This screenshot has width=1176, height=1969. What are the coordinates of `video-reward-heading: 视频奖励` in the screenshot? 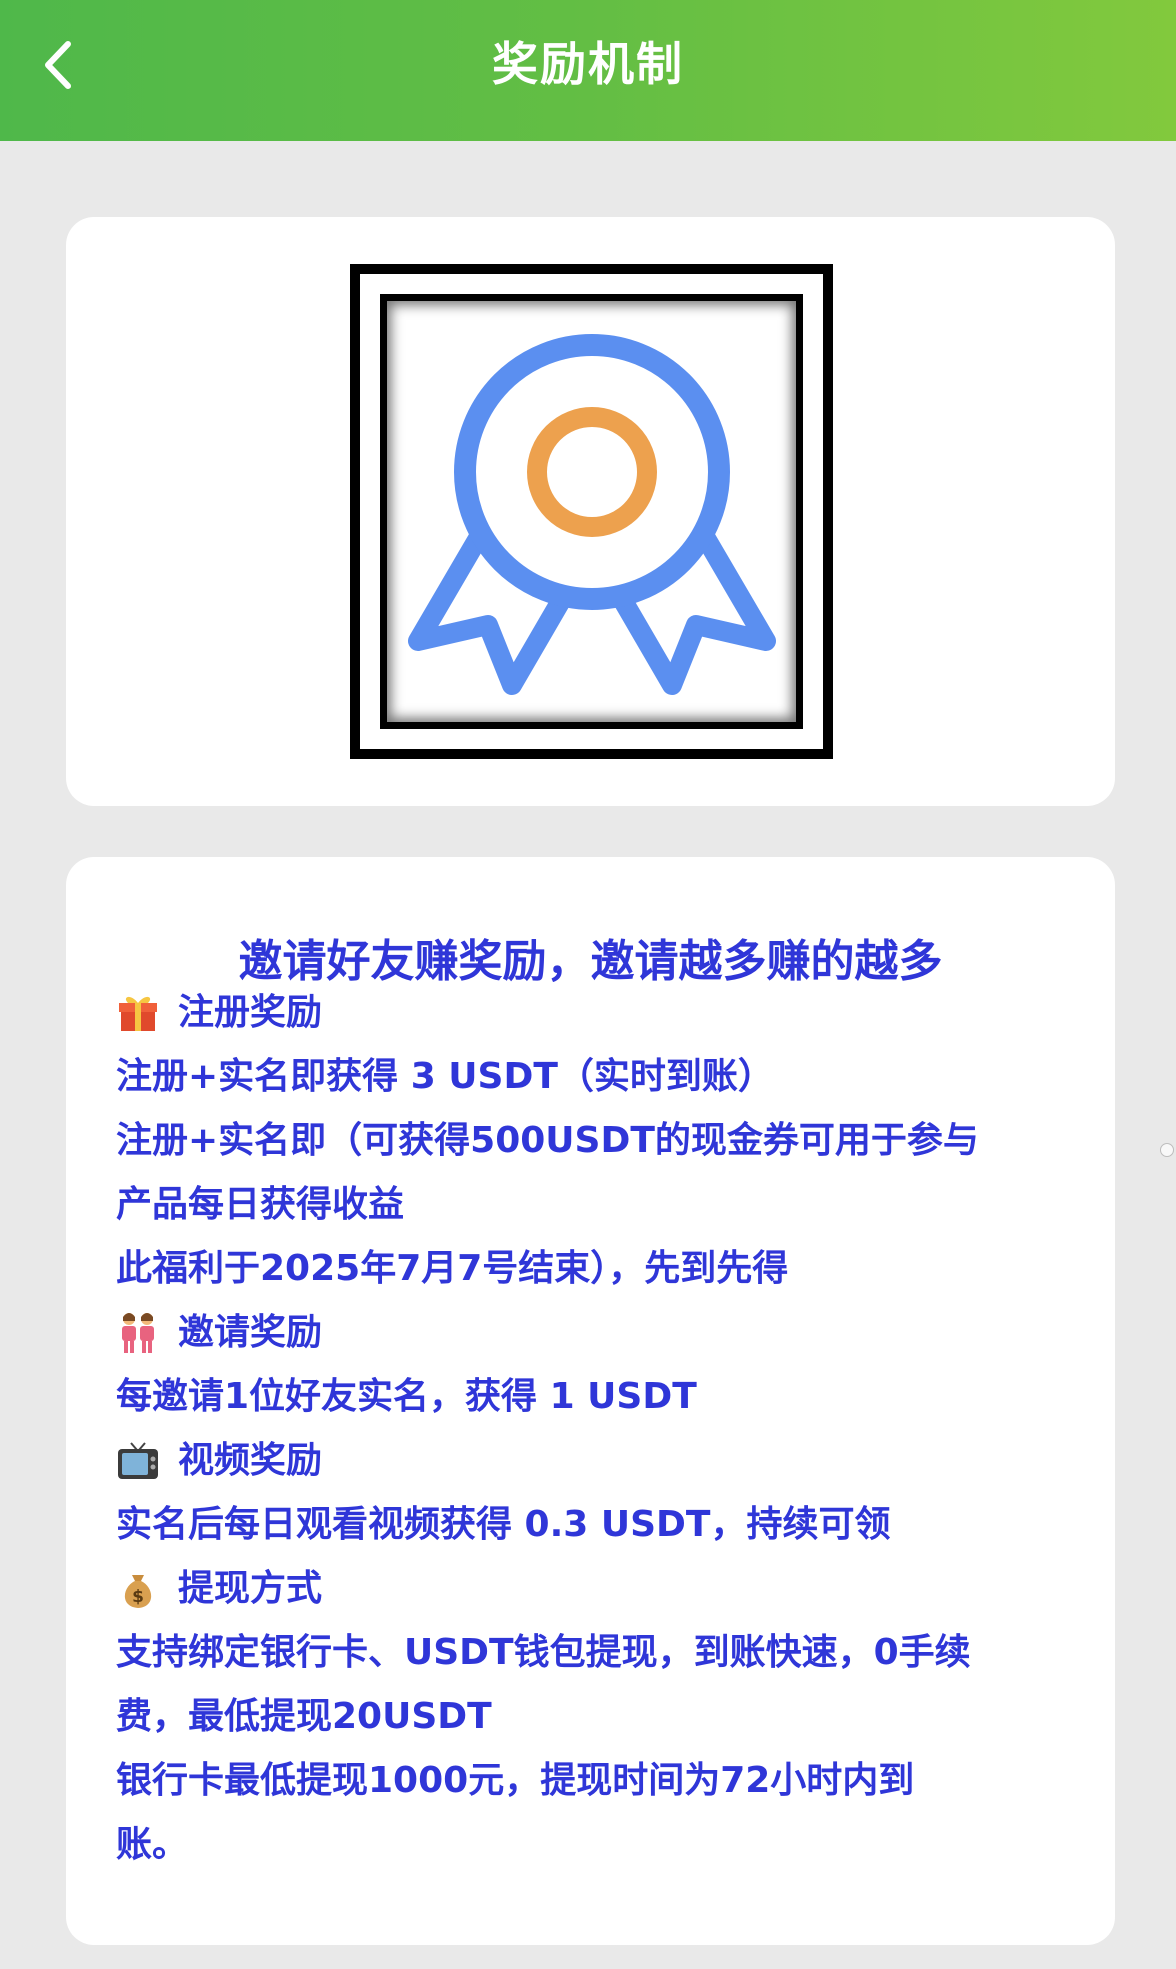 It's located at (596, 1461).